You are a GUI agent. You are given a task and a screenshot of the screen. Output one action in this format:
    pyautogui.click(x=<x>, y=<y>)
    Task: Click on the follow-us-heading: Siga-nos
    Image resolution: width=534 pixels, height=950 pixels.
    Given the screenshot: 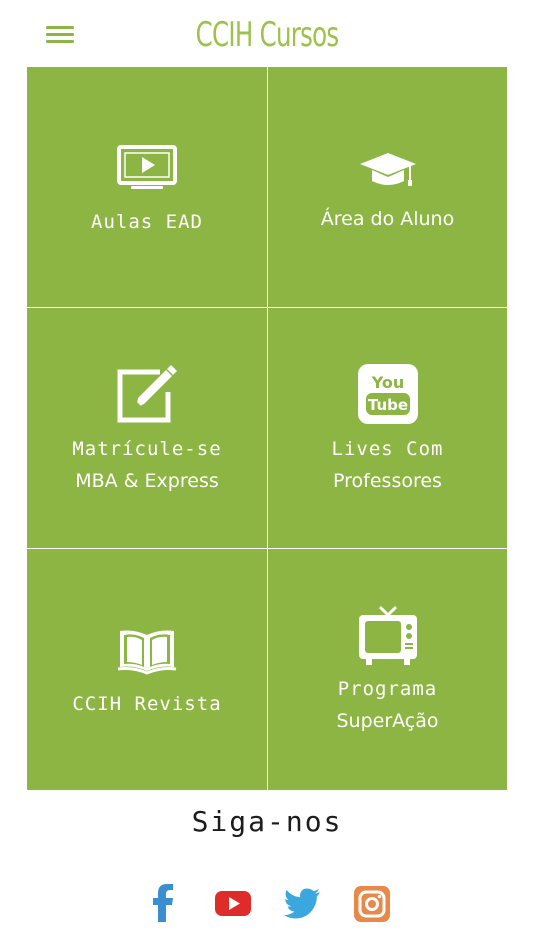 What is the action you would take?
    pyautogui.click(x=267, y=821)
    